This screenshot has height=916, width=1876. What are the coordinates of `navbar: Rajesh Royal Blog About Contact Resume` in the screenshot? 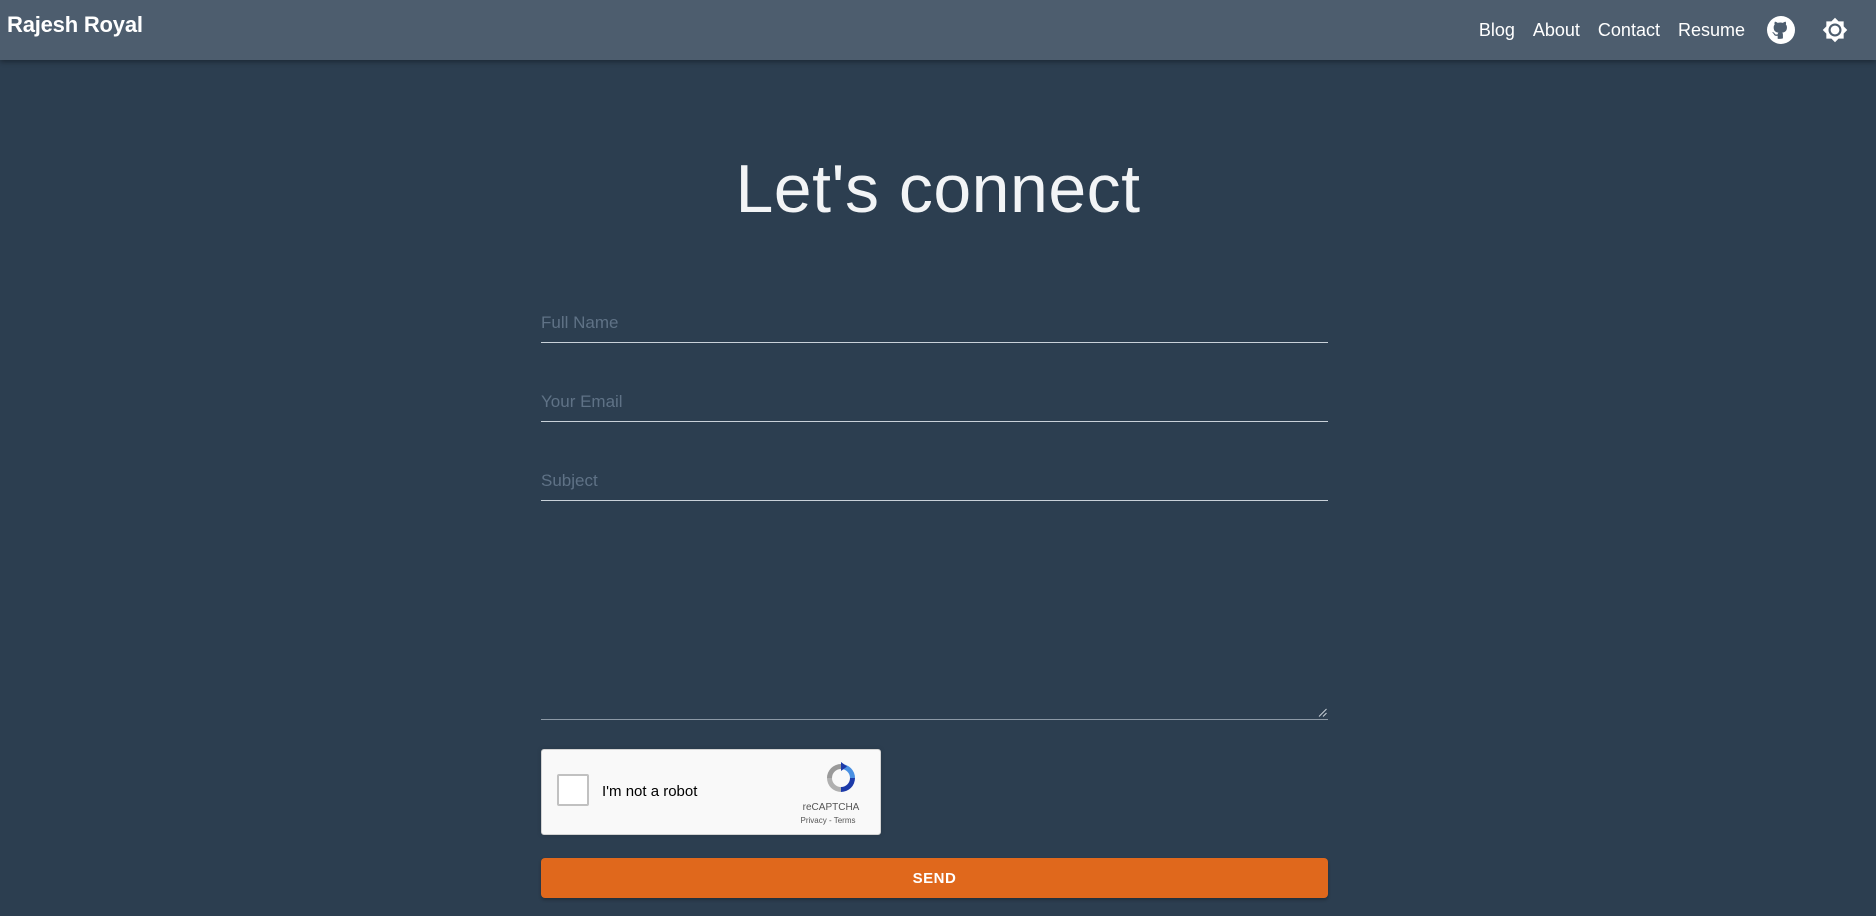 It's located at (938, 30).